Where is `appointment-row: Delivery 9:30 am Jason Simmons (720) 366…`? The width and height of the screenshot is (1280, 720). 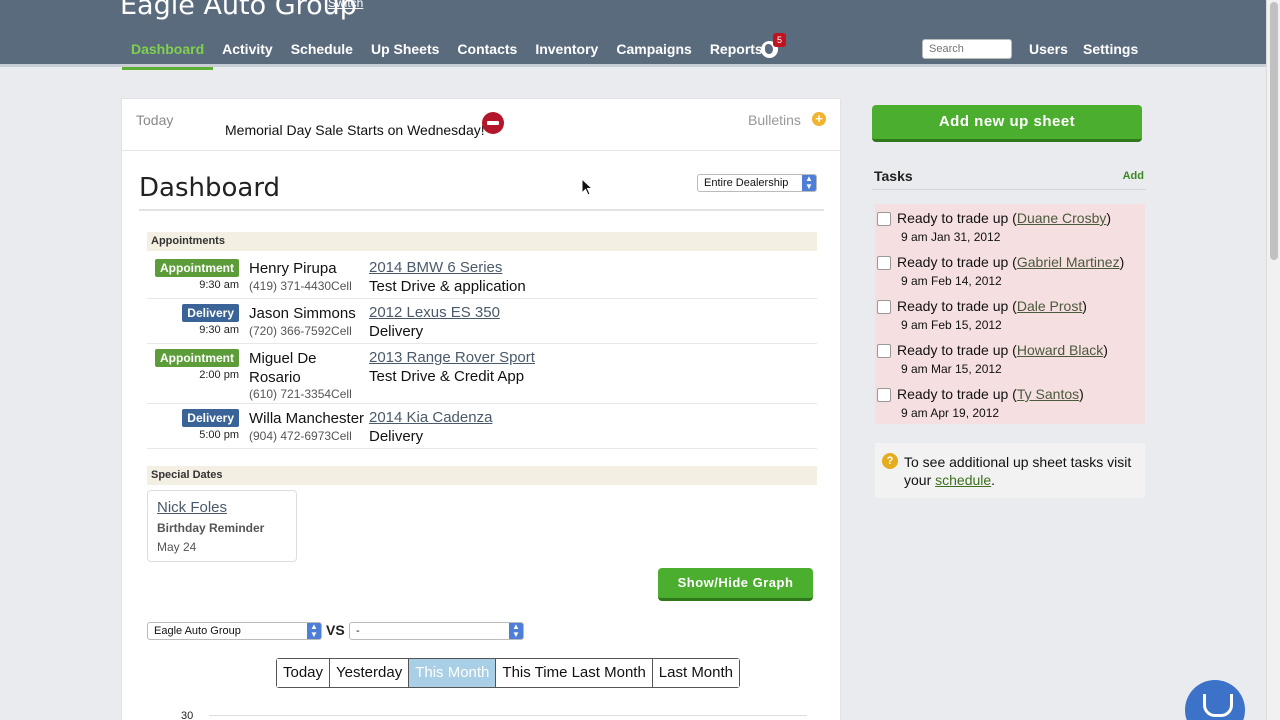 appointment-row: Delivery 9:30 am Jason Simmons (720) 366… is located at coordinates (482, 323).